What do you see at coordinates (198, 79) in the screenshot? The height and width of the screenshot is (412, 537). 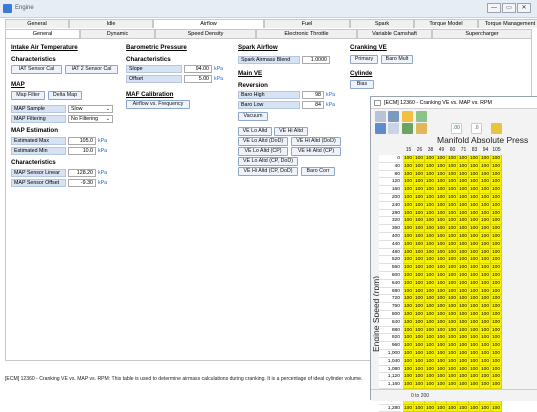 I see `offset-value: 5.00` at bounding box center [198, 79].